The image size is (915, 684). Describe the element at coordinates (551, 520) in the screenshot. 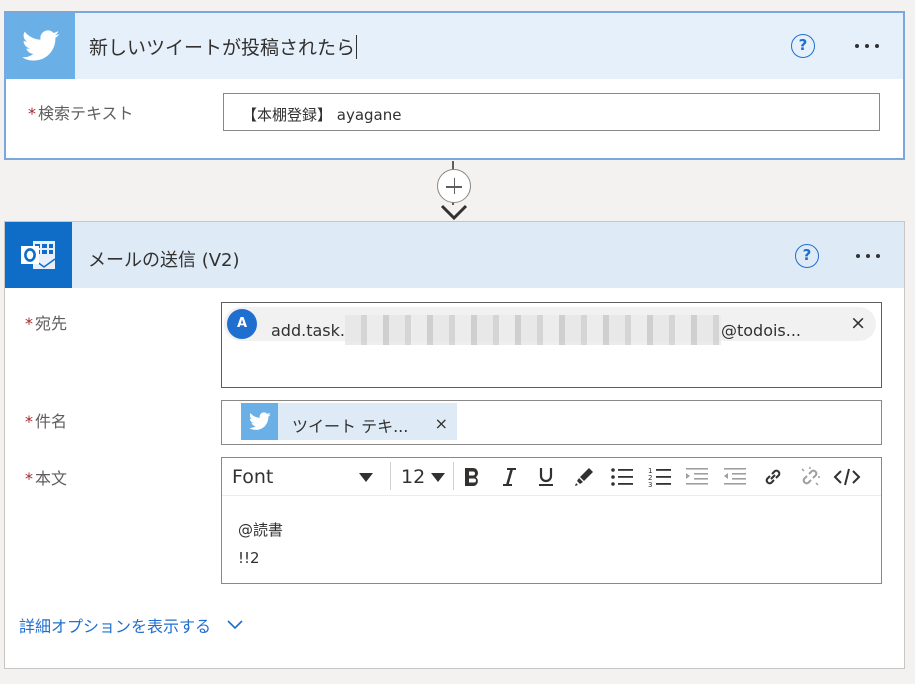

I see `body-editor: Font 12 123 @読書 !!2` at that location.